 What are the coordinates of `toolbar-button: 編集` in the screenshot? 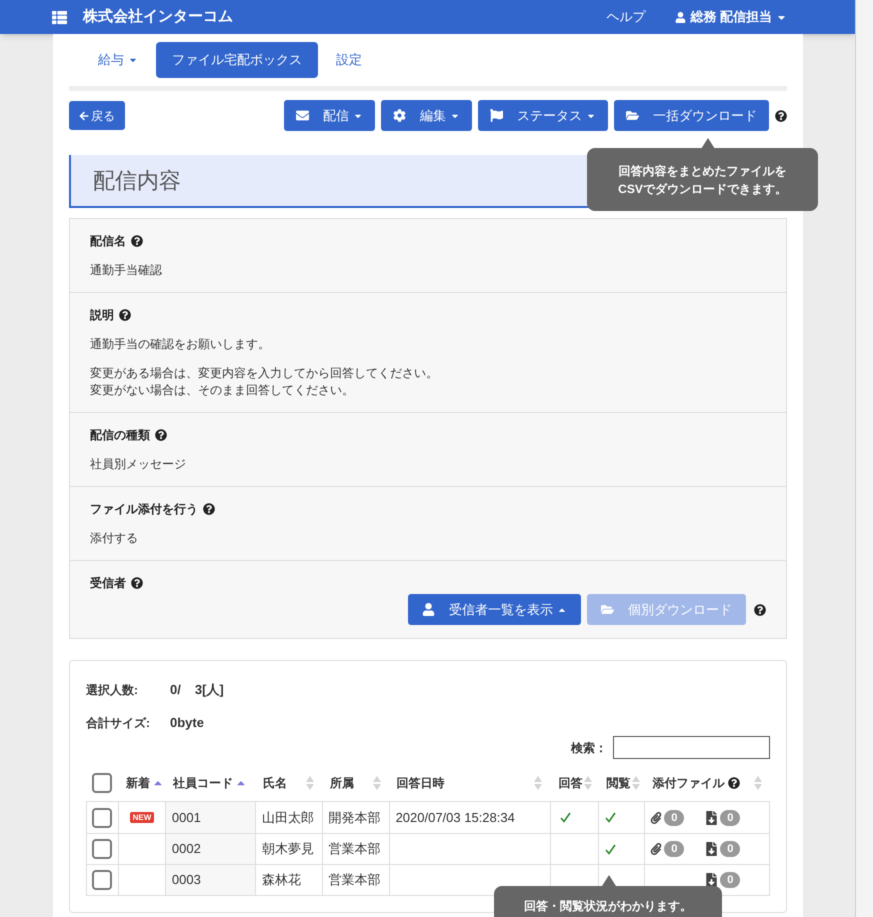 It's located at (426, 115).